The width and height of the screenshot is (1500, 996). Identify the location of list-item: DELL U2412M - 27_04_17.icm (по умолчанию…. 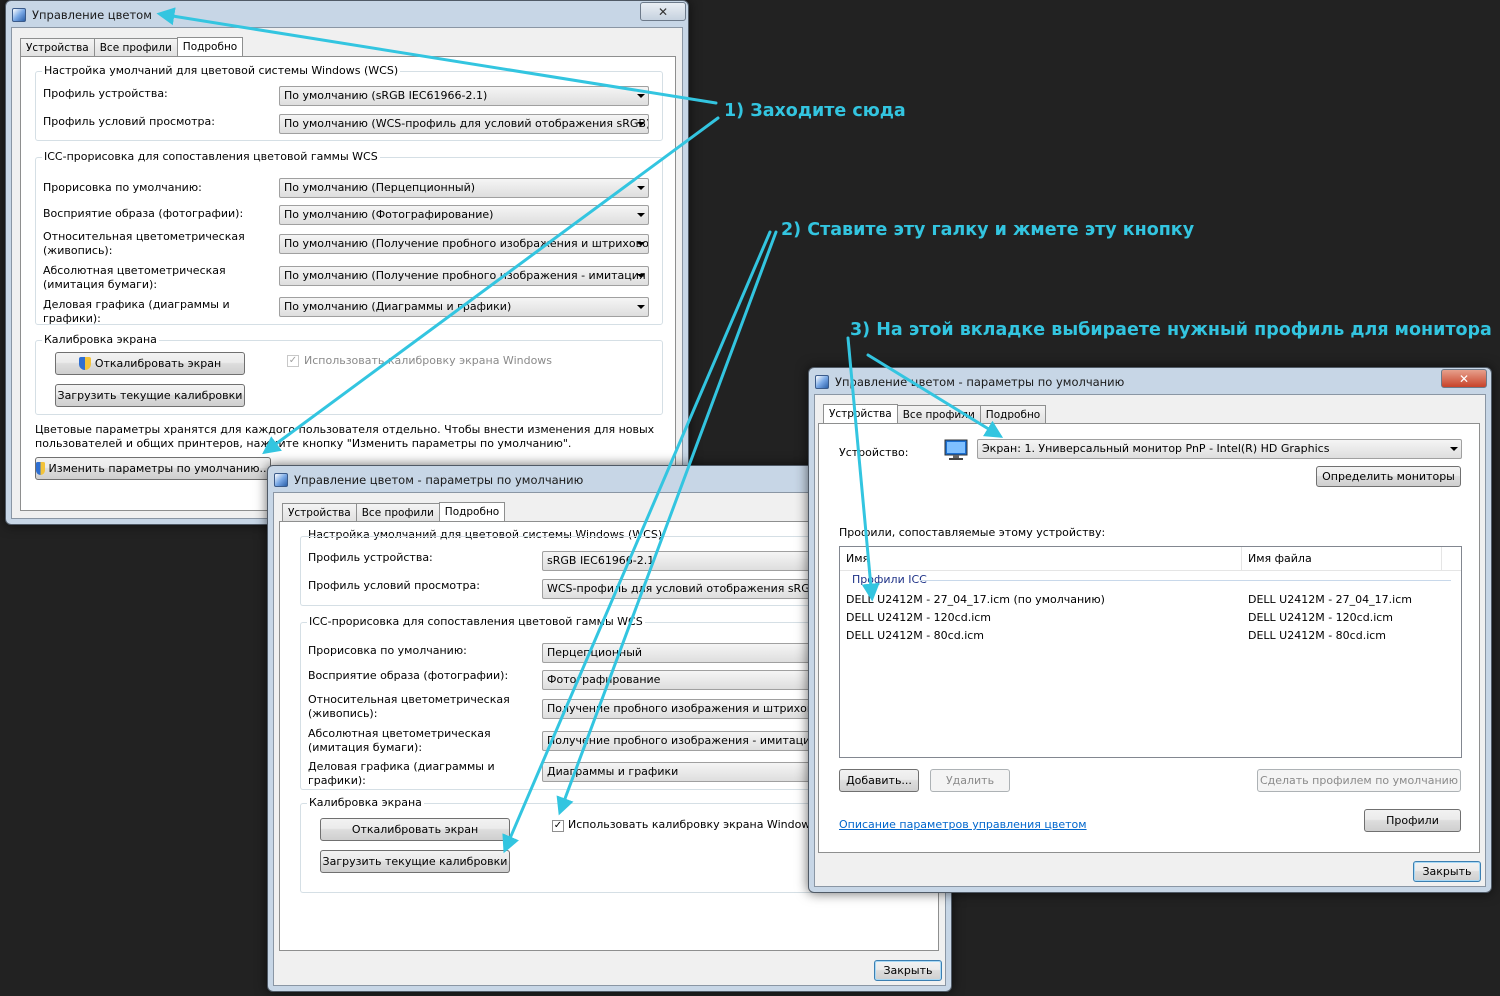
(1150, 600).